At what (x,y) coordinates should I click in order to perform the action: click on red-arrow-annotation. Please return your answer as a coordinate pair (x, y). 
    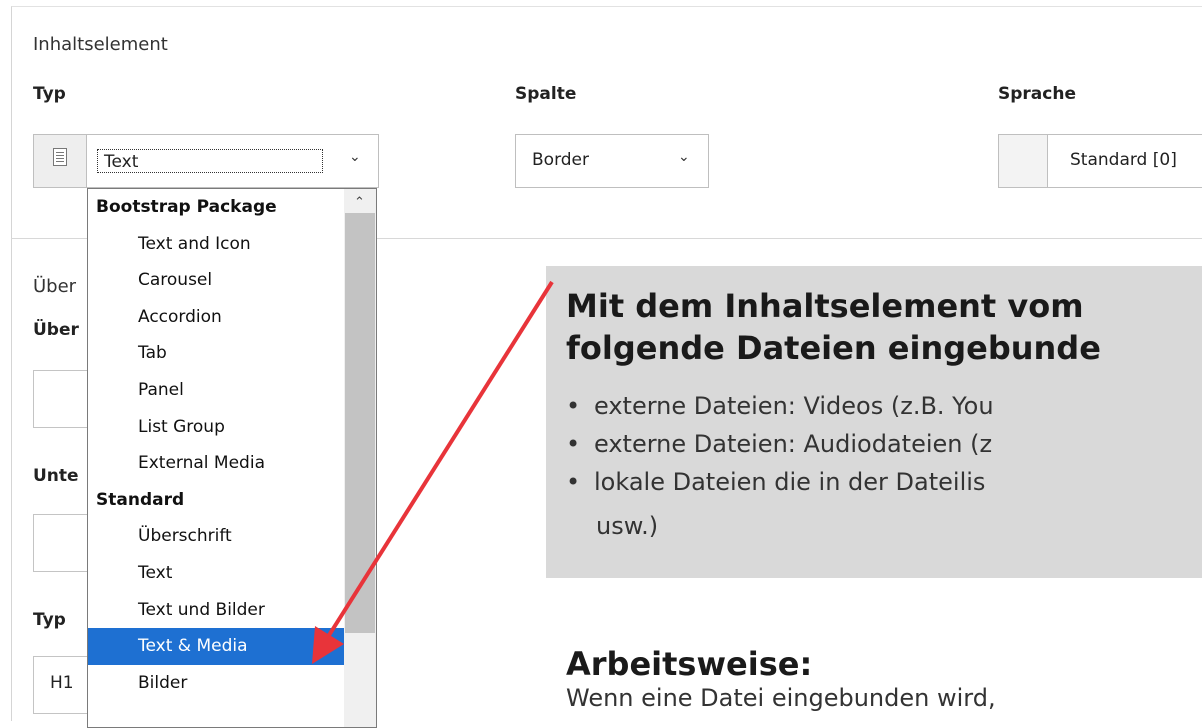
    Looking at the image, I should click on (433, 472).